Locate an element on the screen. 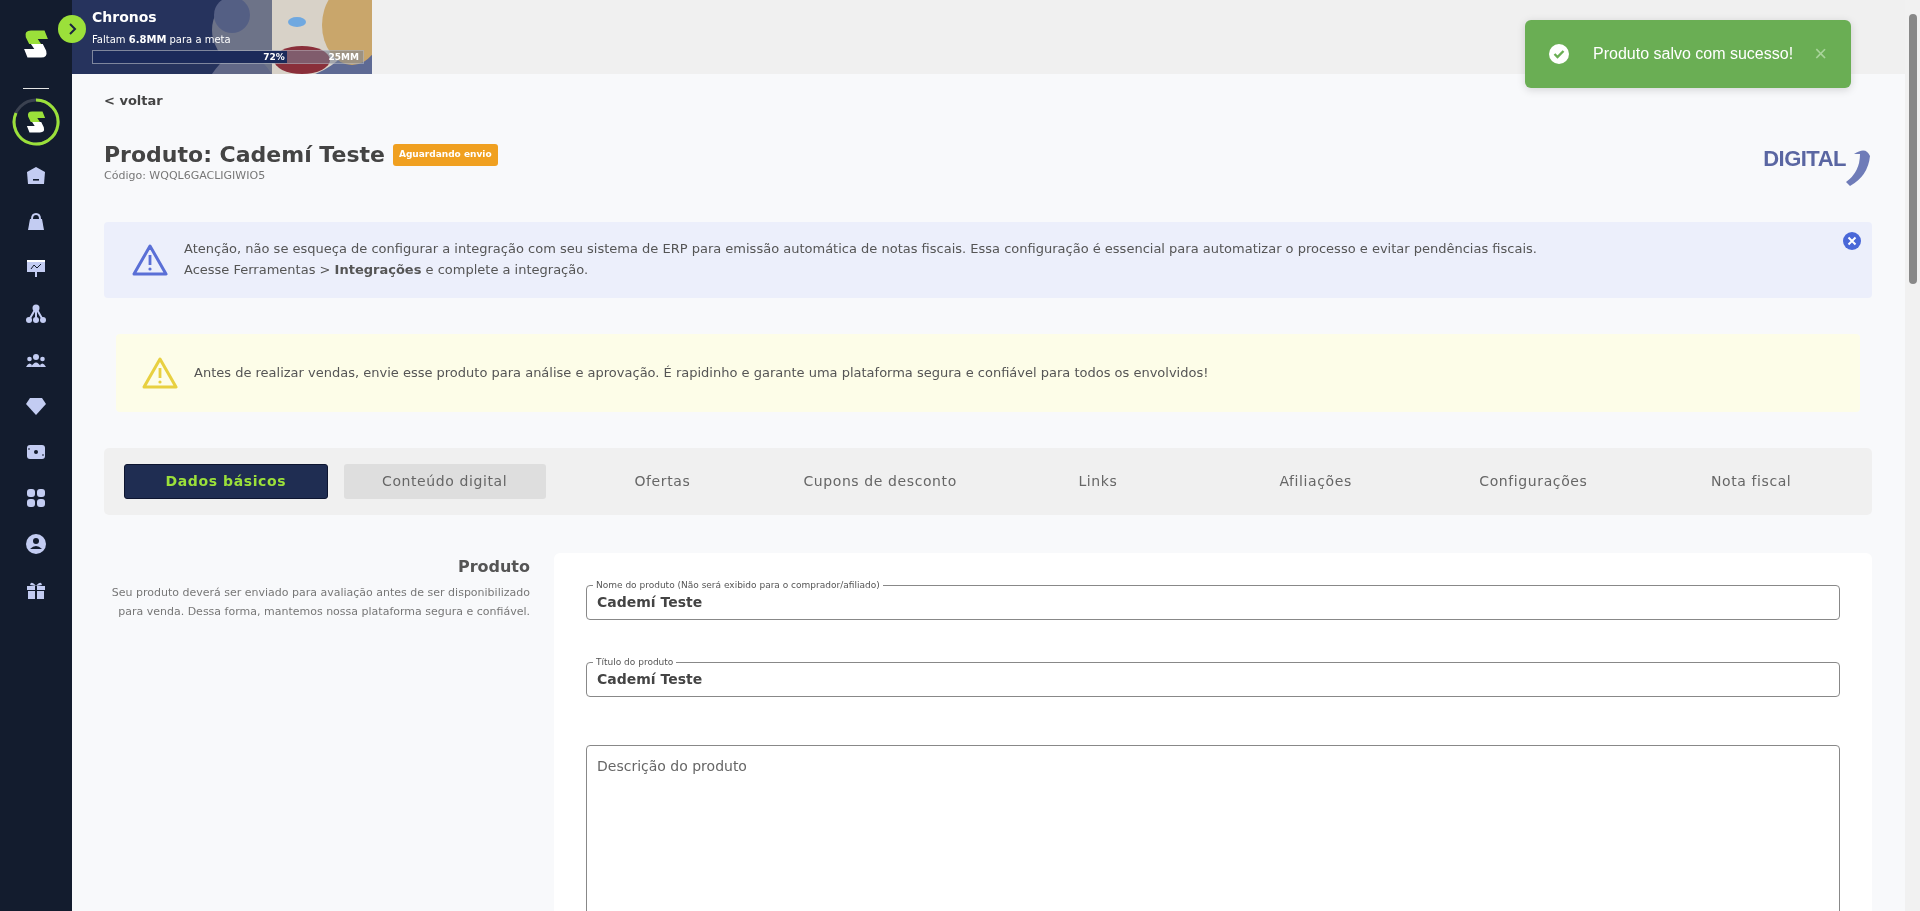 The width and height of the screenshot is (1920, 911). tab: Ofertas is located at coordinates (662, 481).